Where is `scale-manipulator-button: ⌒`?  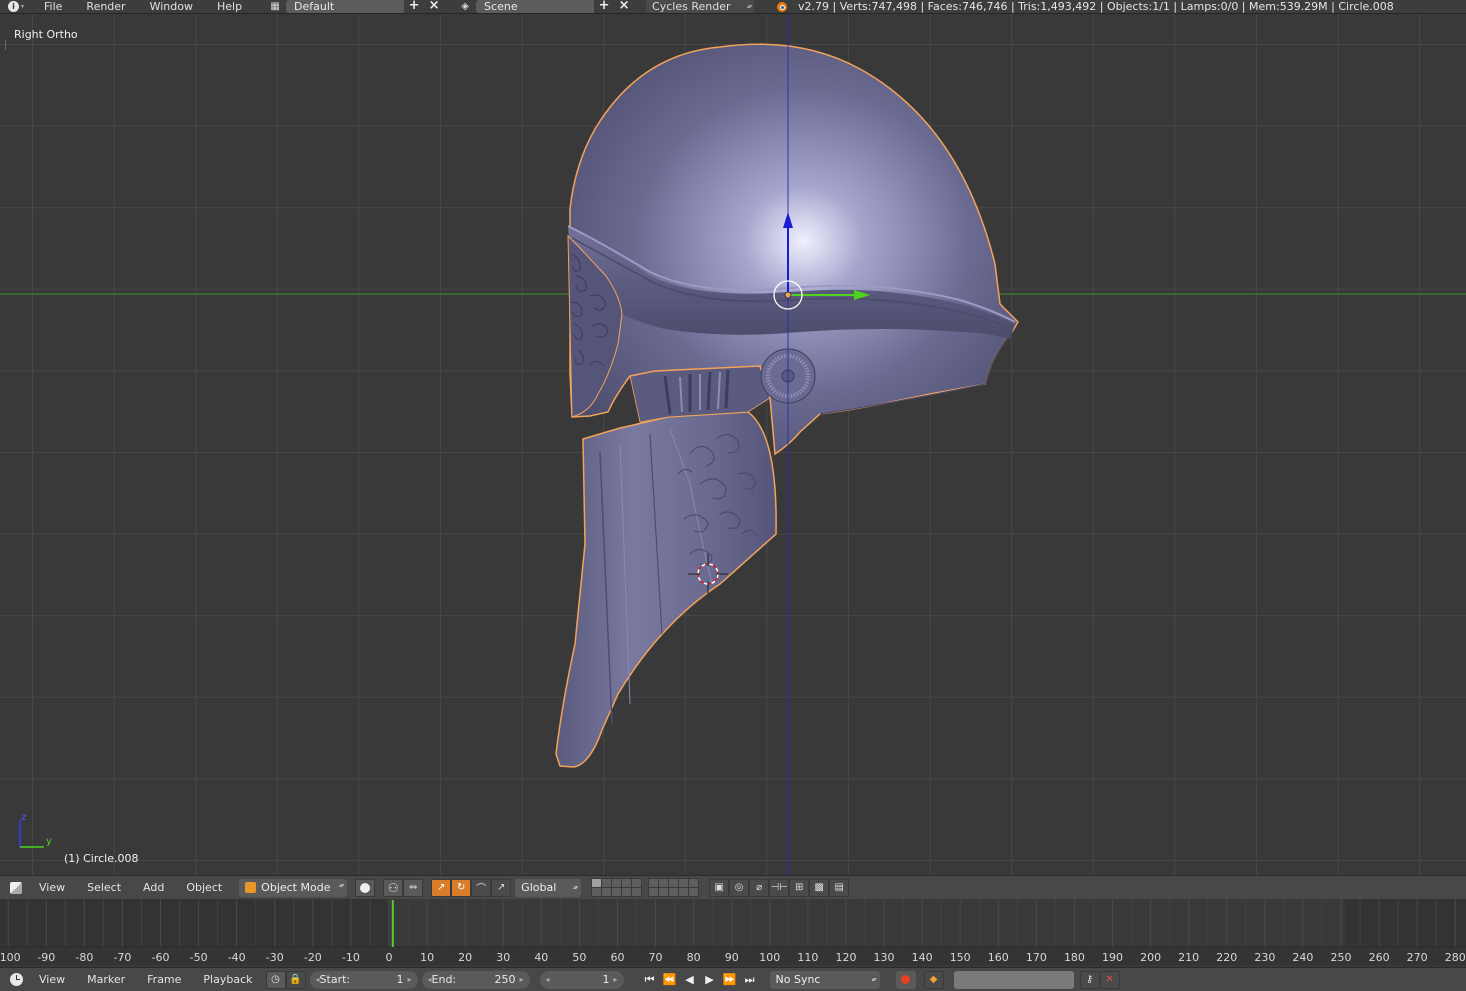
scale-manipulator-button: ⌒ is located at coordinates (481, 887).